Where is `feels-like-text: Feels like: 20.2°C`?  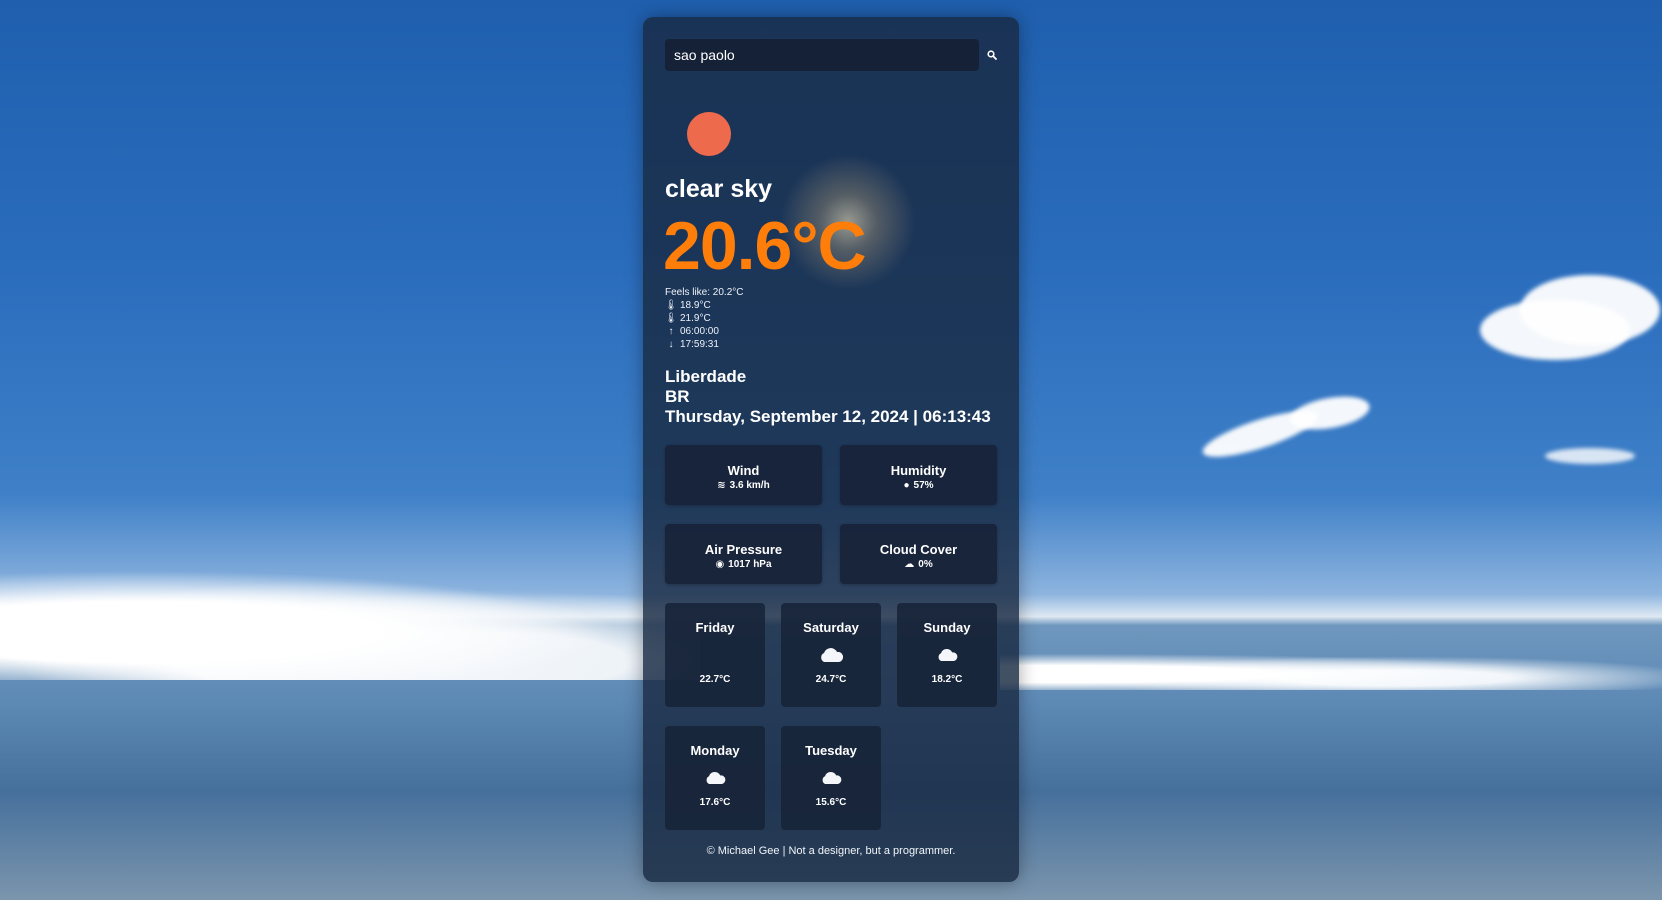 feels-like-text: Feels like: 20.2°C is located at coordinates (704, 292).